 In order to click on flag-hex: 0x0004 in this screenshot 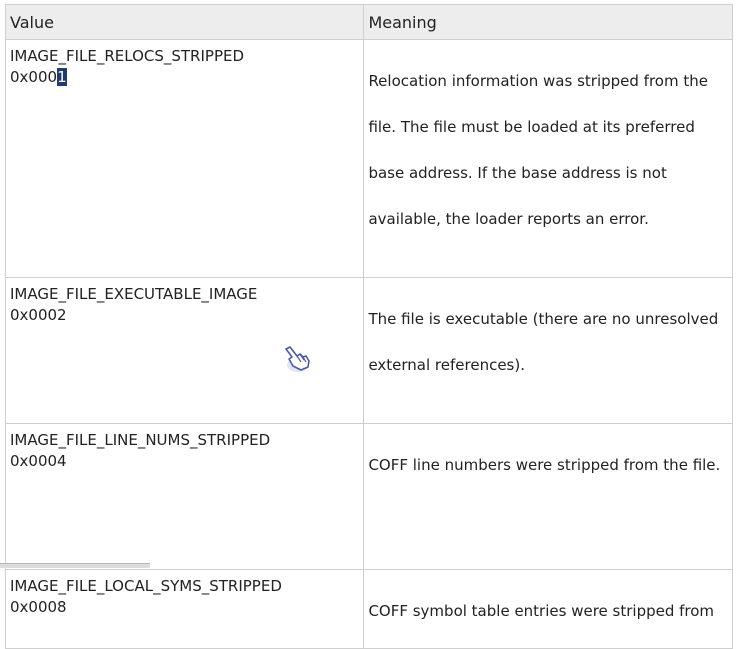, I will do `click(38, 461)`.